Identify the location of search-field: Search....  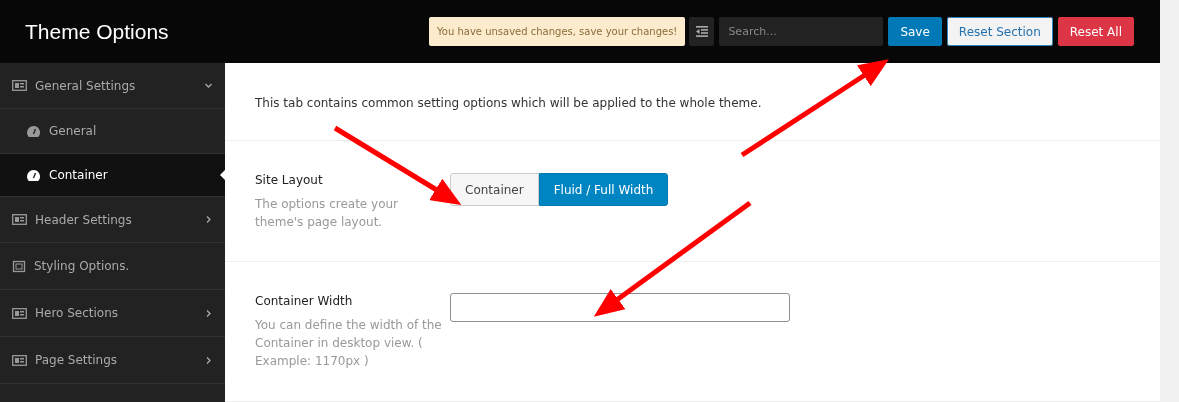
(801, 31).